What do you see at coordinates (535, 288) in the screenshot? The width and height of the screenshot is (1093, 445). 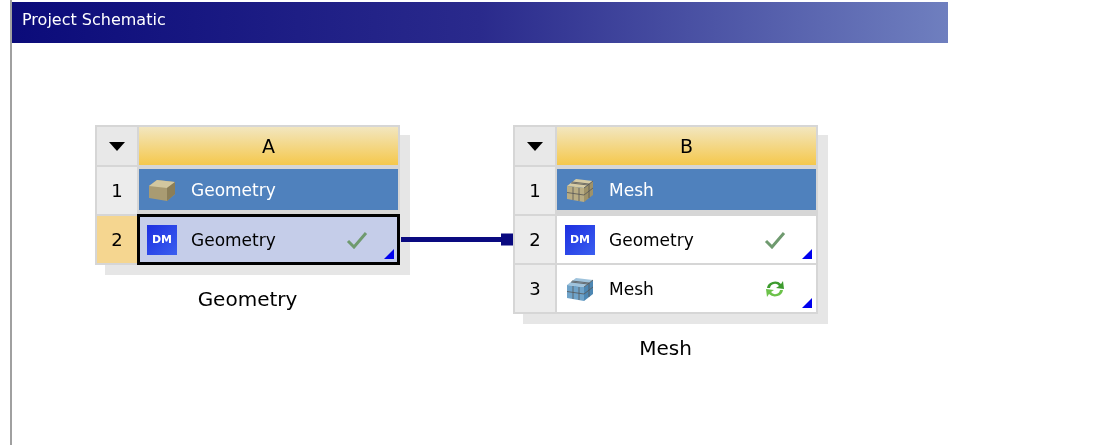 I see `row-number: 3` at bounding box center [535, 288].